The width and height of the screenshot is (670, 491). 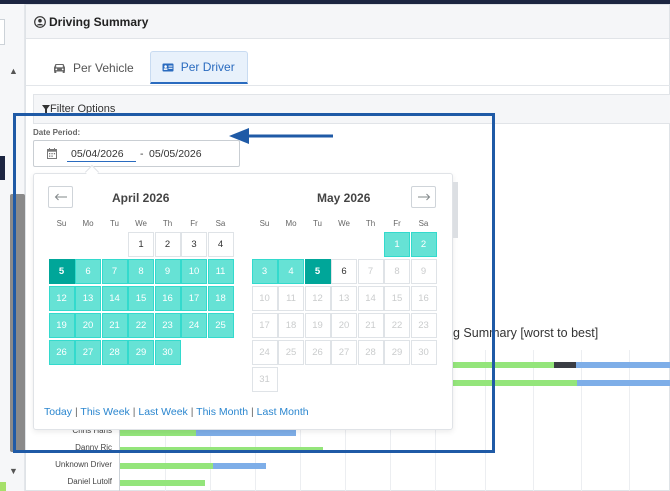 What do you see at coordinates (13, 71) in the screenshot?
I see `scroll-up-arrow-icon: ▲` at bounding box center [13, 71].